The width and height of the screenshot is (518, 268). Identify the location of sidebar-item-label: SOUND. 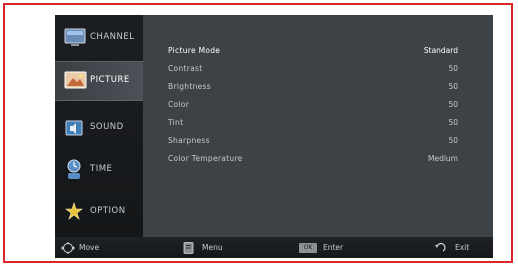
(107, 127).